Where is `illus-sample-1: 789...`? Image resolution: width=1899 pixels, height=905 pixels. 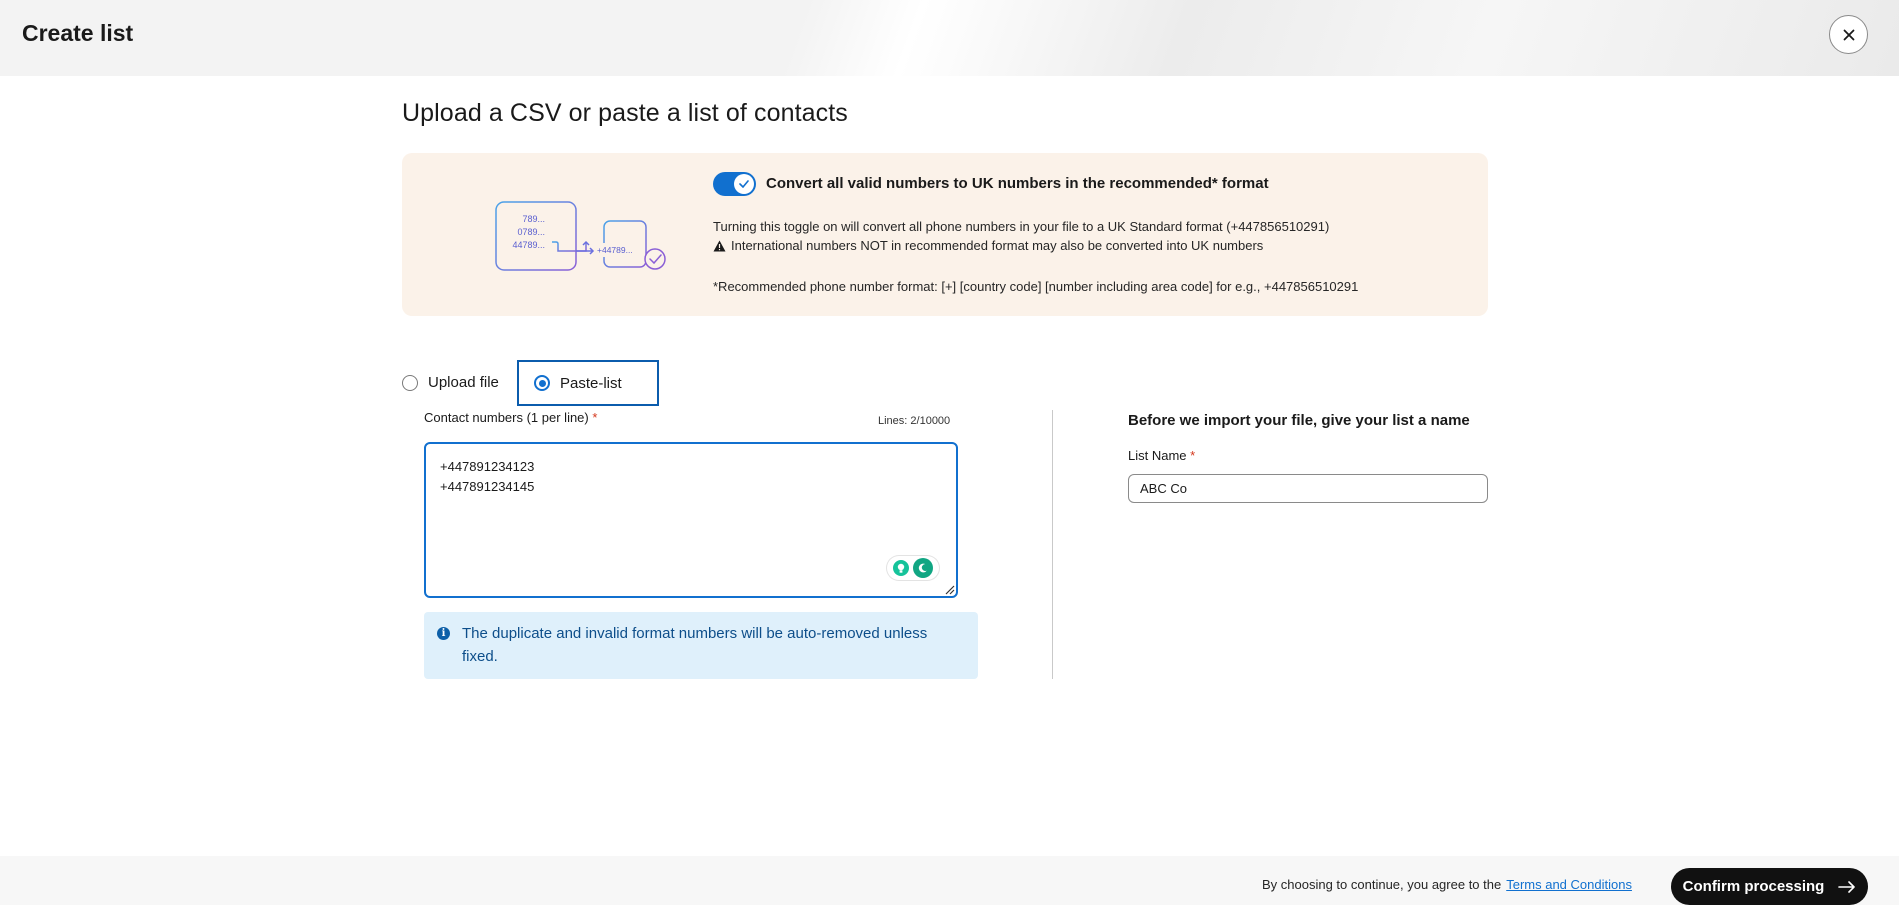 illus-sample-1: 789... is located at coordinates (533, 219).